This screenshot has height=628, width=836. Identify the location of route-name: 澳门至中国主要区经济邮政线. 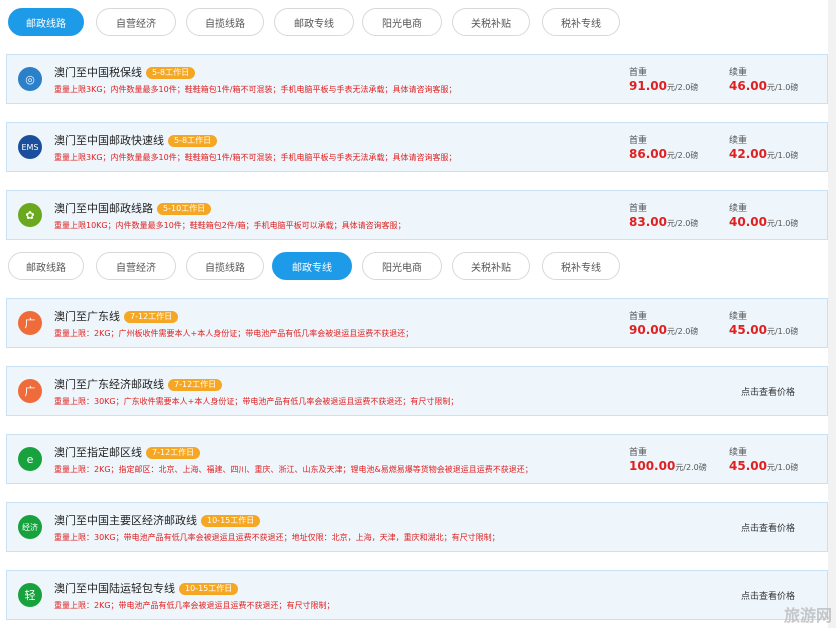
(125, 520).